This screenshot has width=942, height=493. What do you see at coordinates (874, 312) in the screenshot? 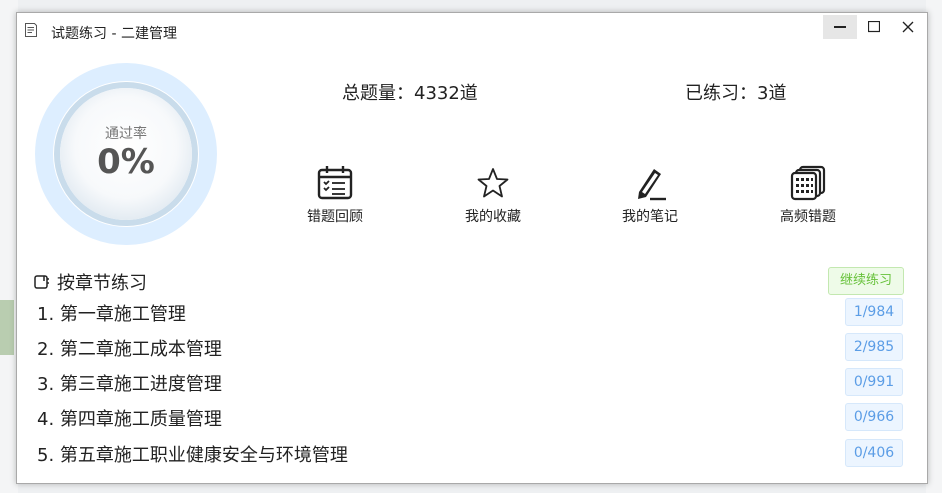
I see `chapter-progress-badge: 1/984` at bounding box center [874, 312].